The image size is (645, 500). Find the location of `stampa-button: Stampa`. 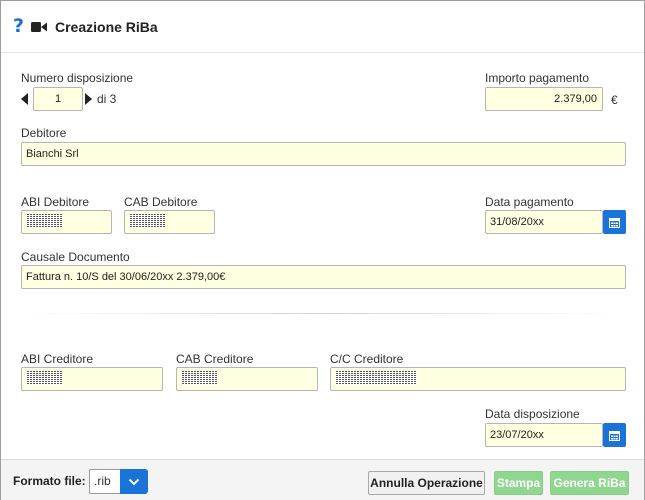

stampa-button: Stampa is located at coordinates (518, 483).